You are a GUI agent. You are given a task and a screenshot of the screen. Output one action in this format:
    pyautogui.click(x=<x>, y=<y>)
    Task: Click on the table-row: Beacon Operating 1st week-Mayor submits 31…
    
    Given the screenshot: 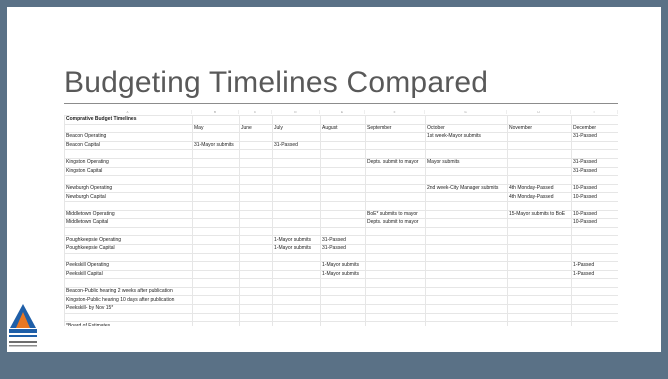 What is the action you would take?
    pyautogui.click(x=341, y=137)
    